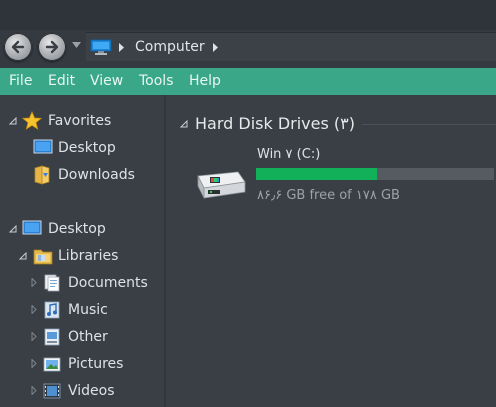 Image resolution: width=496 pixels, height=407 pixels. Describe the element at coordinates (42, 175) in the screenshot. I see `downloads-folder-icon` at that location.